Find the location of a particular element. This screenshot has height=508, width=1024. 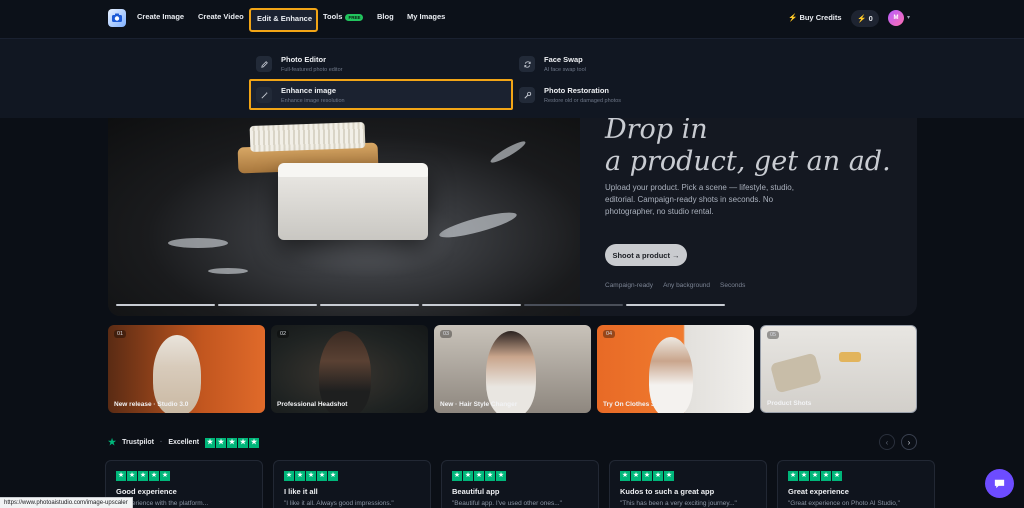

nav-tools: Tools FREE is located at coordinates (343, 16).